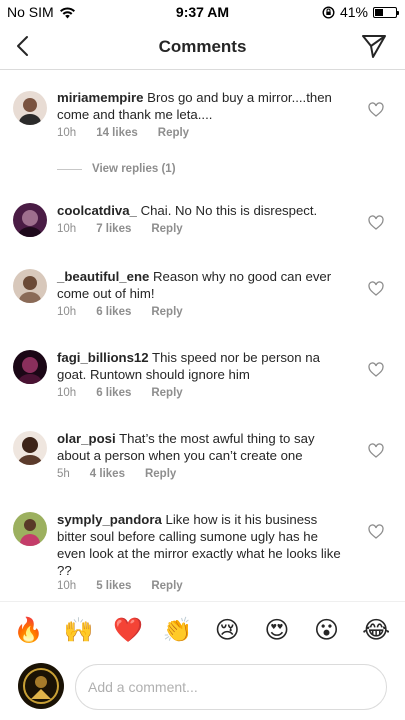  I want to click on status-bar: No SIM 9:37 AM 41%, so click(202, 12).